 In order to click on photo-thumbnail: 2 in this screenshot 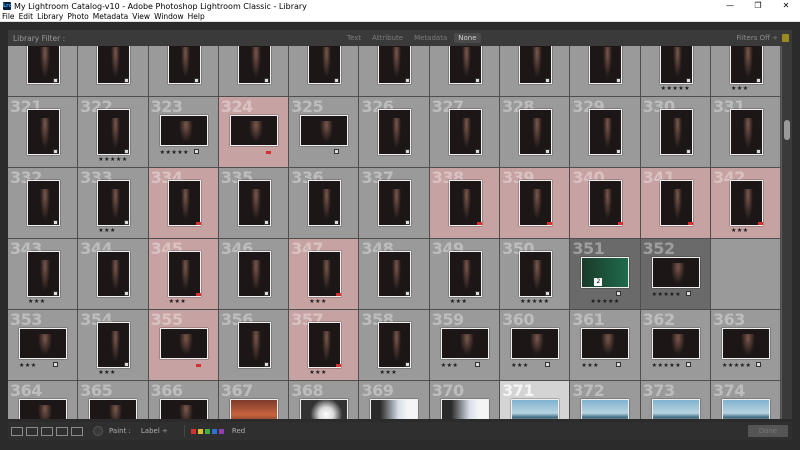, I will do `click(605, 272)`.